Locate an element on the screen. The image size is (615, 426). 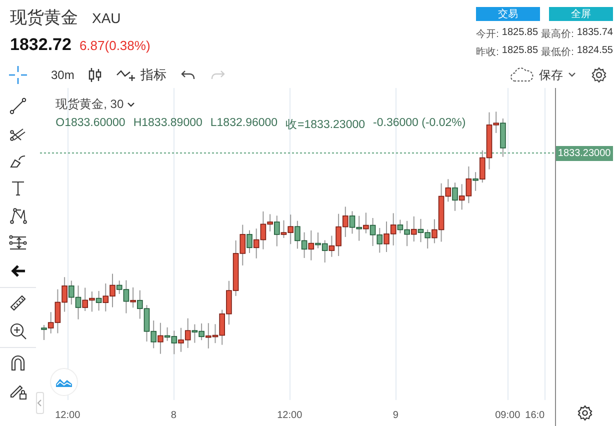
stat-value: 1835.74 is located at coordinates (594, 33).